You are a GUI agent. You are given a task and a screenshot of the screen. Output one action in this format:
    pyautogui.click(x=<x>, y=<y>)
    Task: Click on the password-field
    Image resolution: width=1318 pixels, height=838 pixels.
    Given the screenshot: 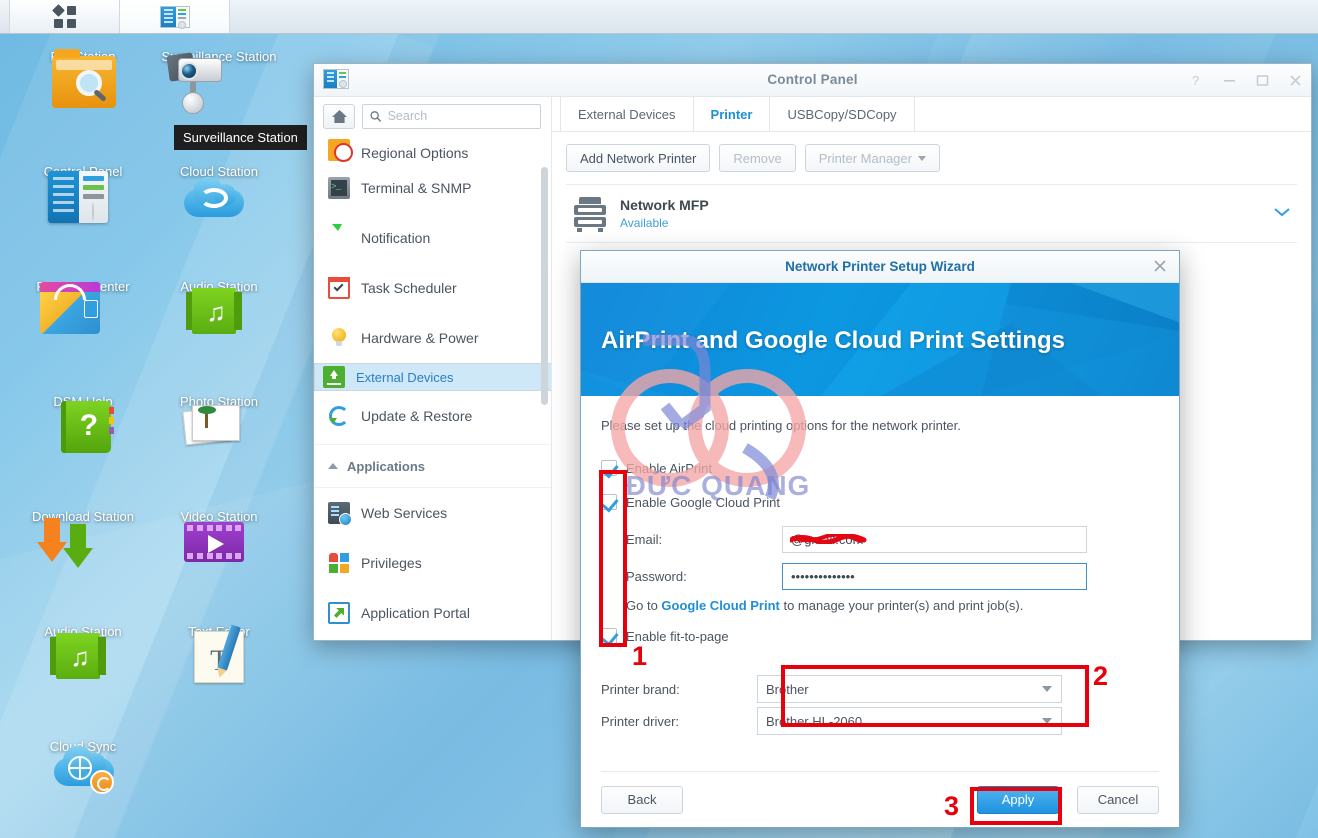 What is the action you would take?
    pyautogui.click(x=934, y=576)
    